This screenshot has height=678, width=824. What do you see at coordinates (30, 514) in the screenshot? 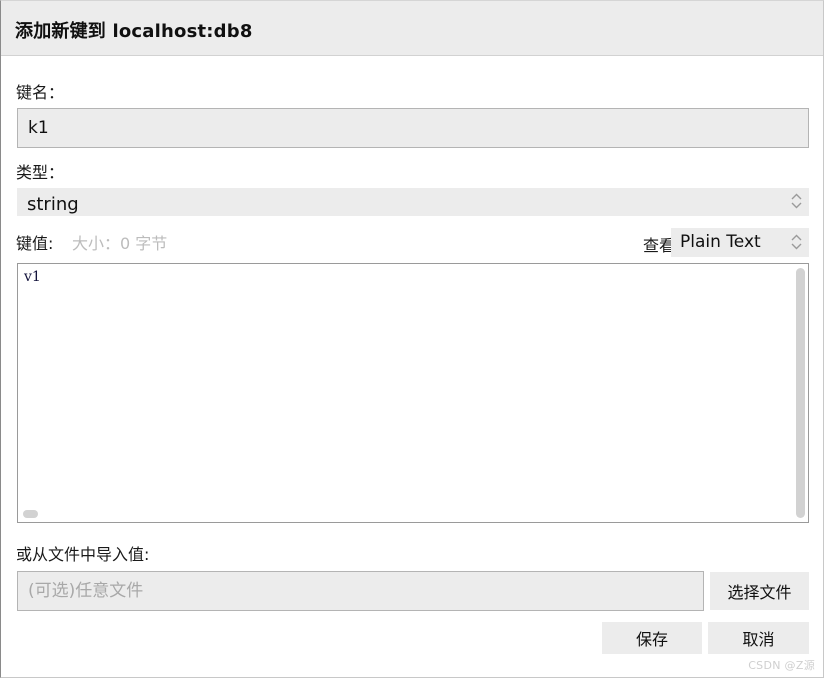
I see `editor-horizontal-scrollbar-thumb` at bounding box center [30, 514].